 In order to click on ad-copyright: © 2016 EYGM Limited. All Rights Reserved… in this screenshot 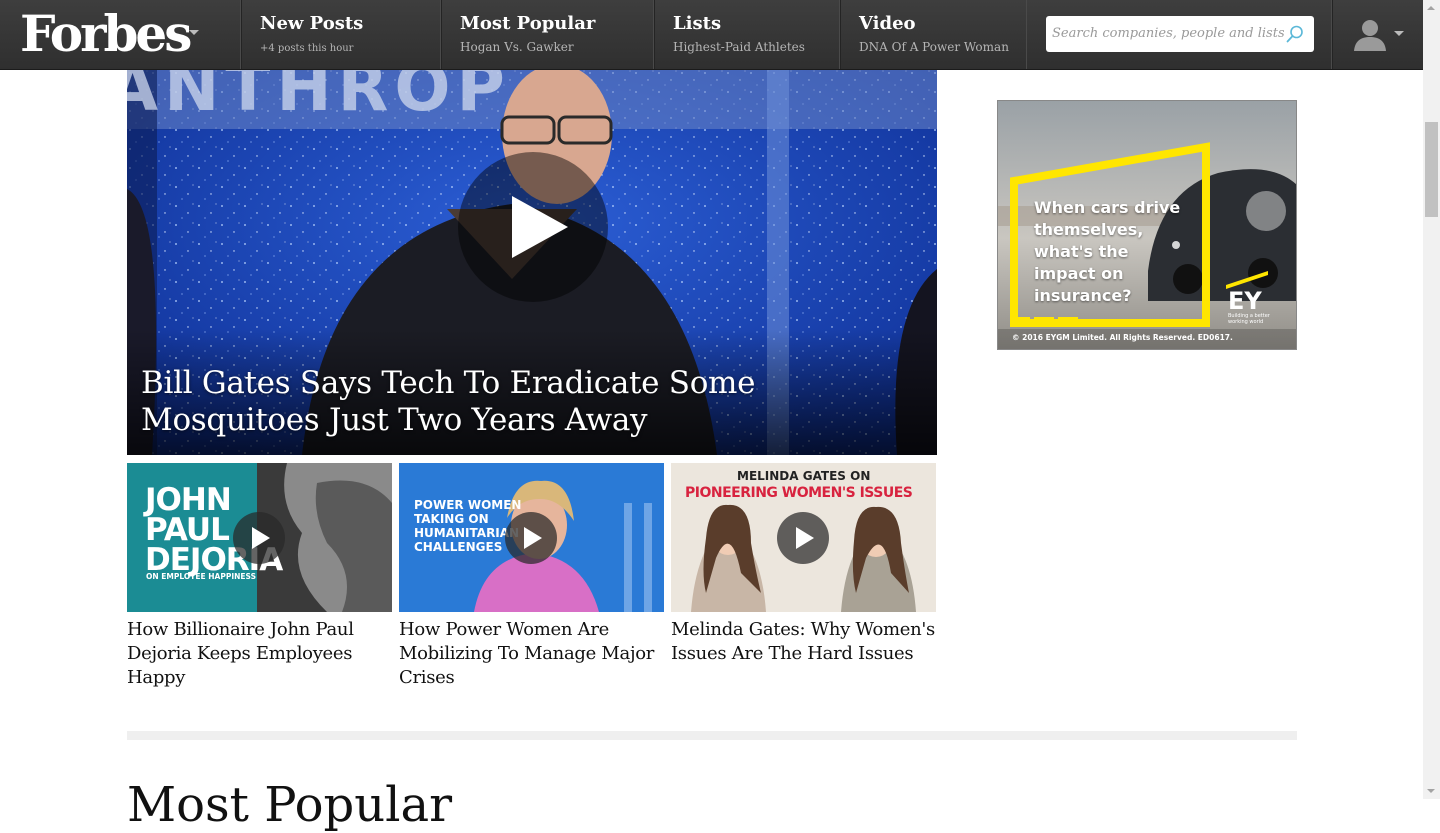, I will do `click(1122, 337)`.